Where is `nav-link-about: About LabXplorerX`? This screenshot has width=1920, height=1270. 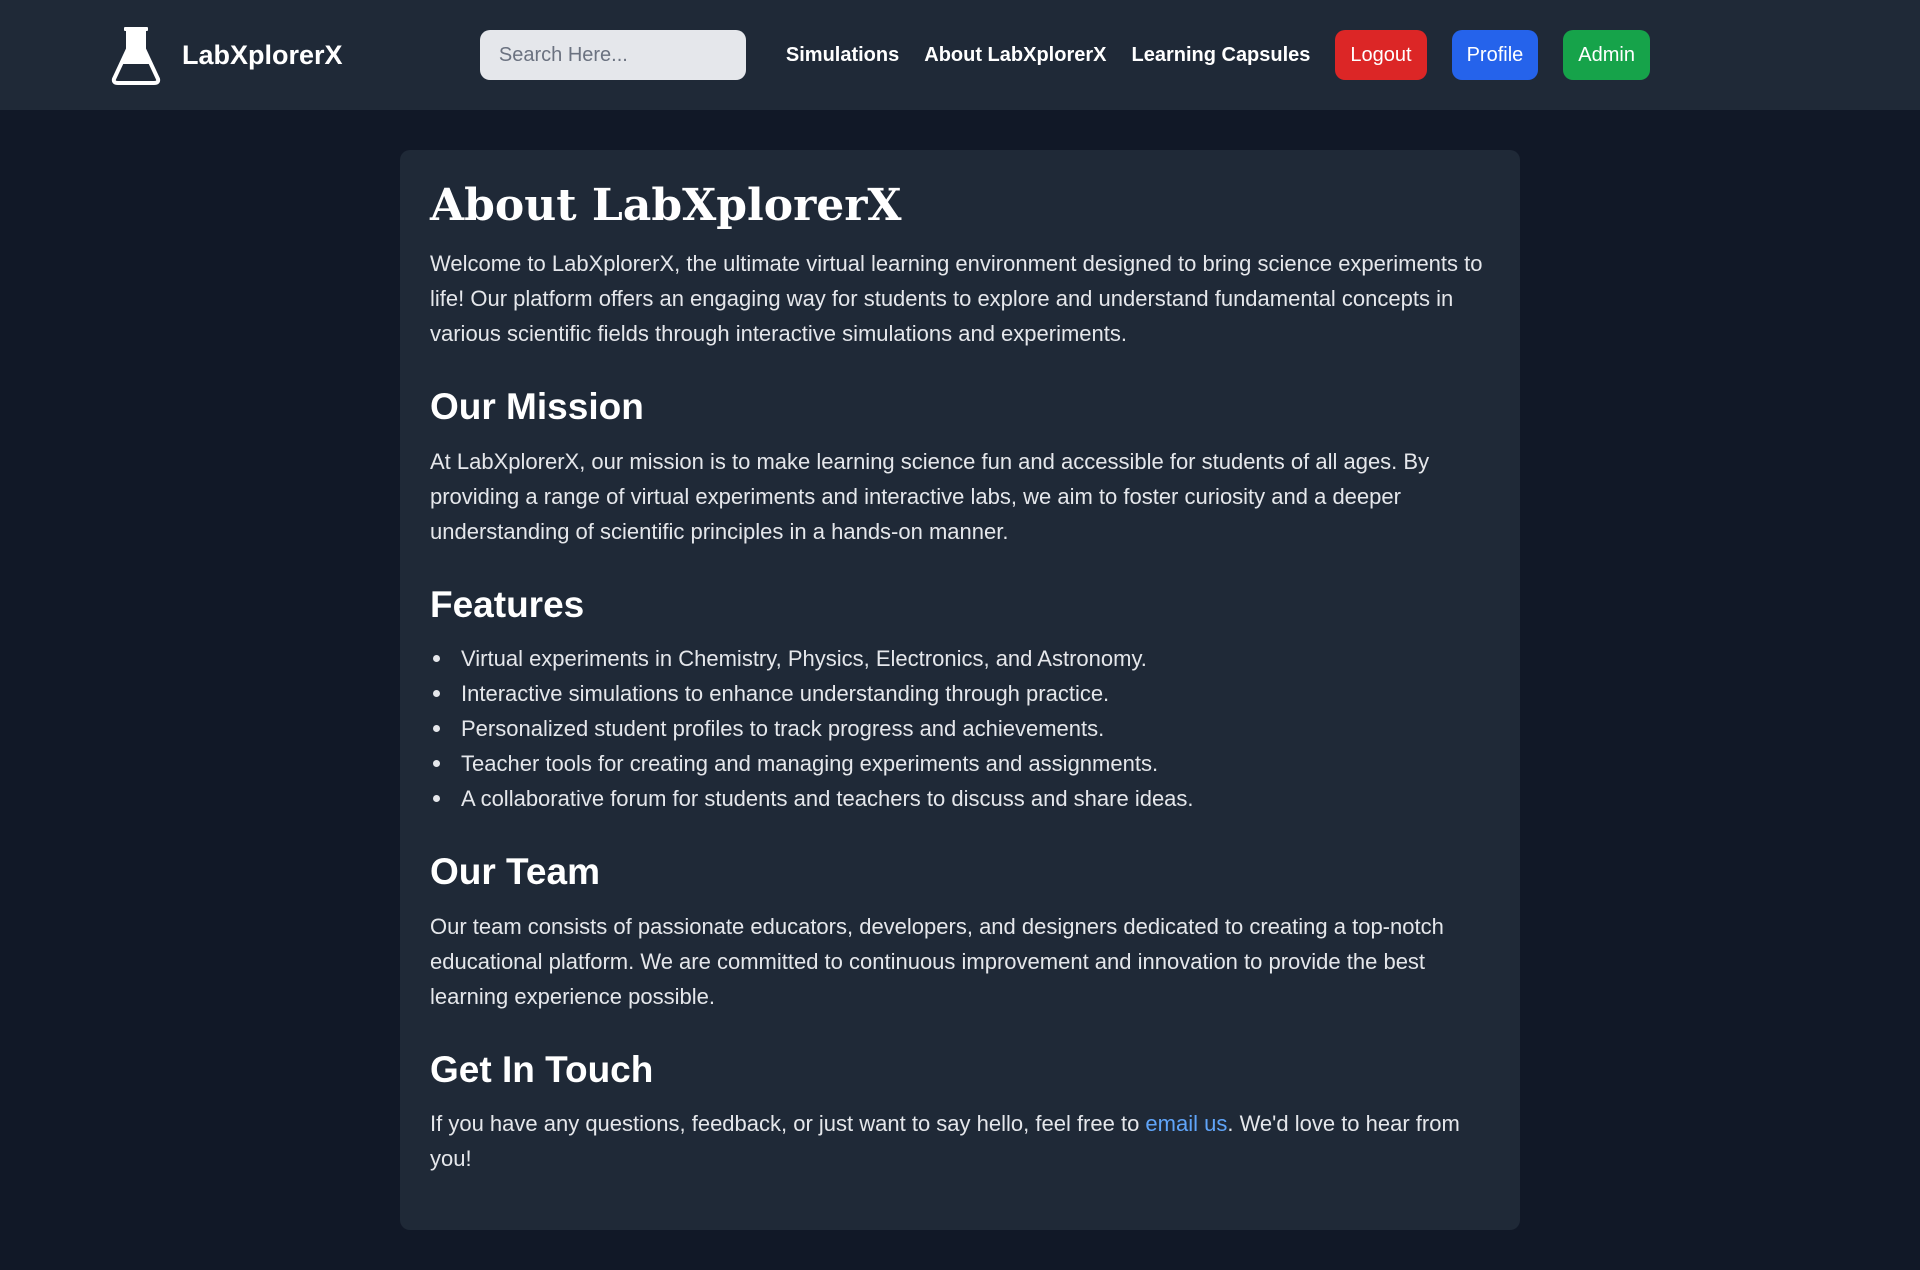 nav-link-about: About LabXplorerX is located at coordinates (1015, 55).